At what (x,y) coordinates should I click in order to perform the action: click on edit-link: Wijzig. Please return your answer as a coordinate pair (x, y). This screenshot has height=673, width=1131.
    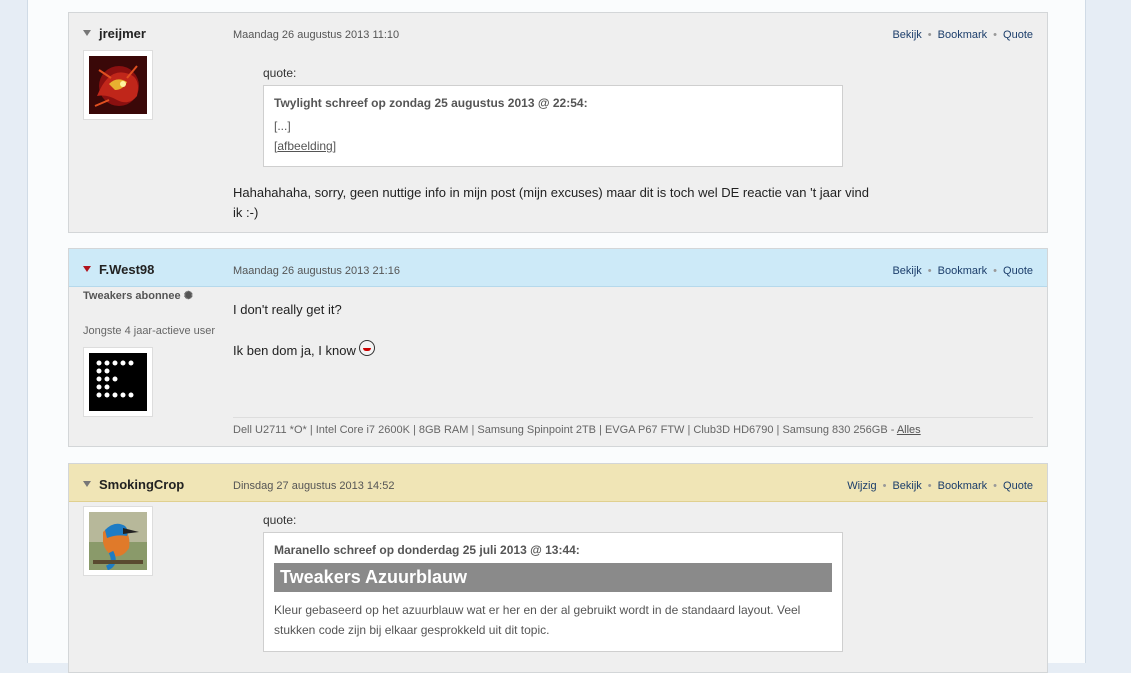
    Looking at the image, I should click on (861, 486).